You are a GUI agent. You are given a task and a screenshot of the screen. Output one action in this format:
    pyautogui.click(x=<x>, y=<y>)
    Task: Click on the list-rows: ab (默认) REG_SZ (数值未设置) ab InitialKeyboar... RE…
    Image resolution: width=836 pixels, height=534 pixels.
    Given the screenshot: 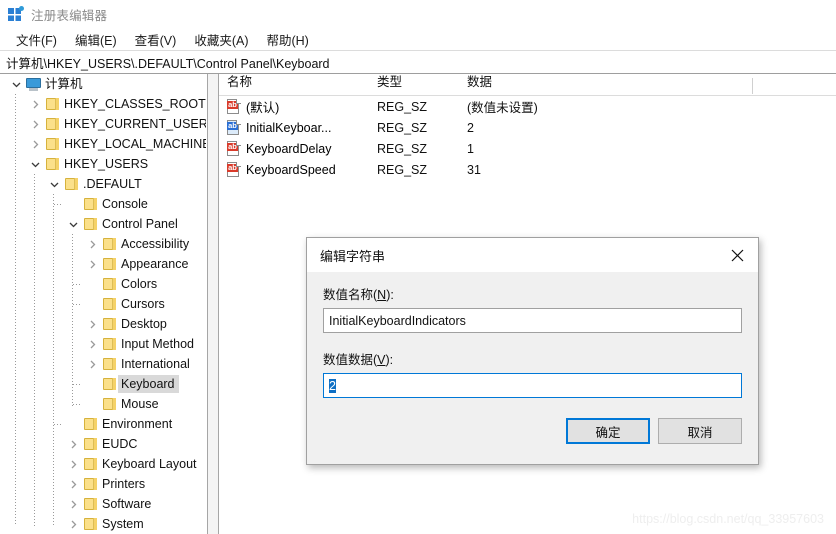 What is the action you would take?
    pyautogui.click(x=527, y=138)
    